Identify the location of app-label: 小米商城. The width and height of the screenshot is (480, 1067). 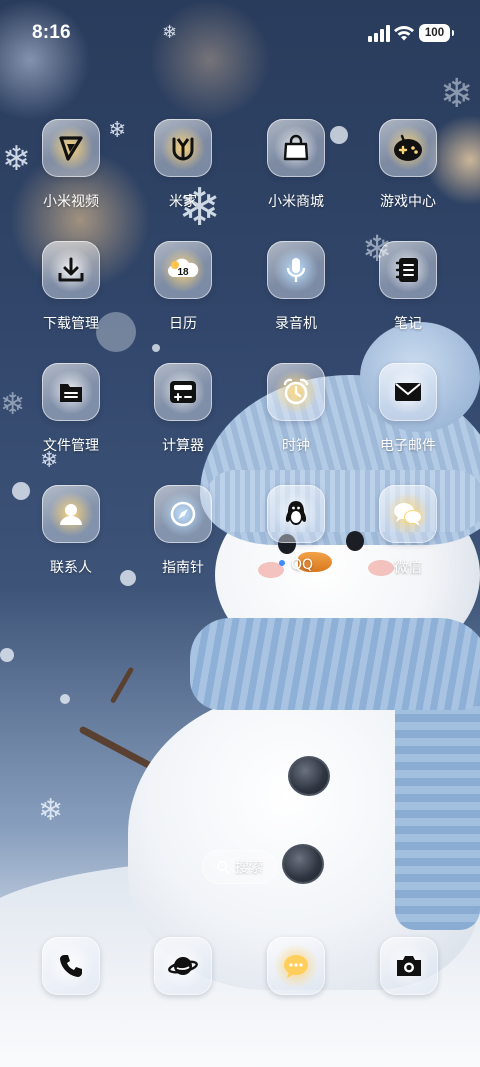
(296, 202).